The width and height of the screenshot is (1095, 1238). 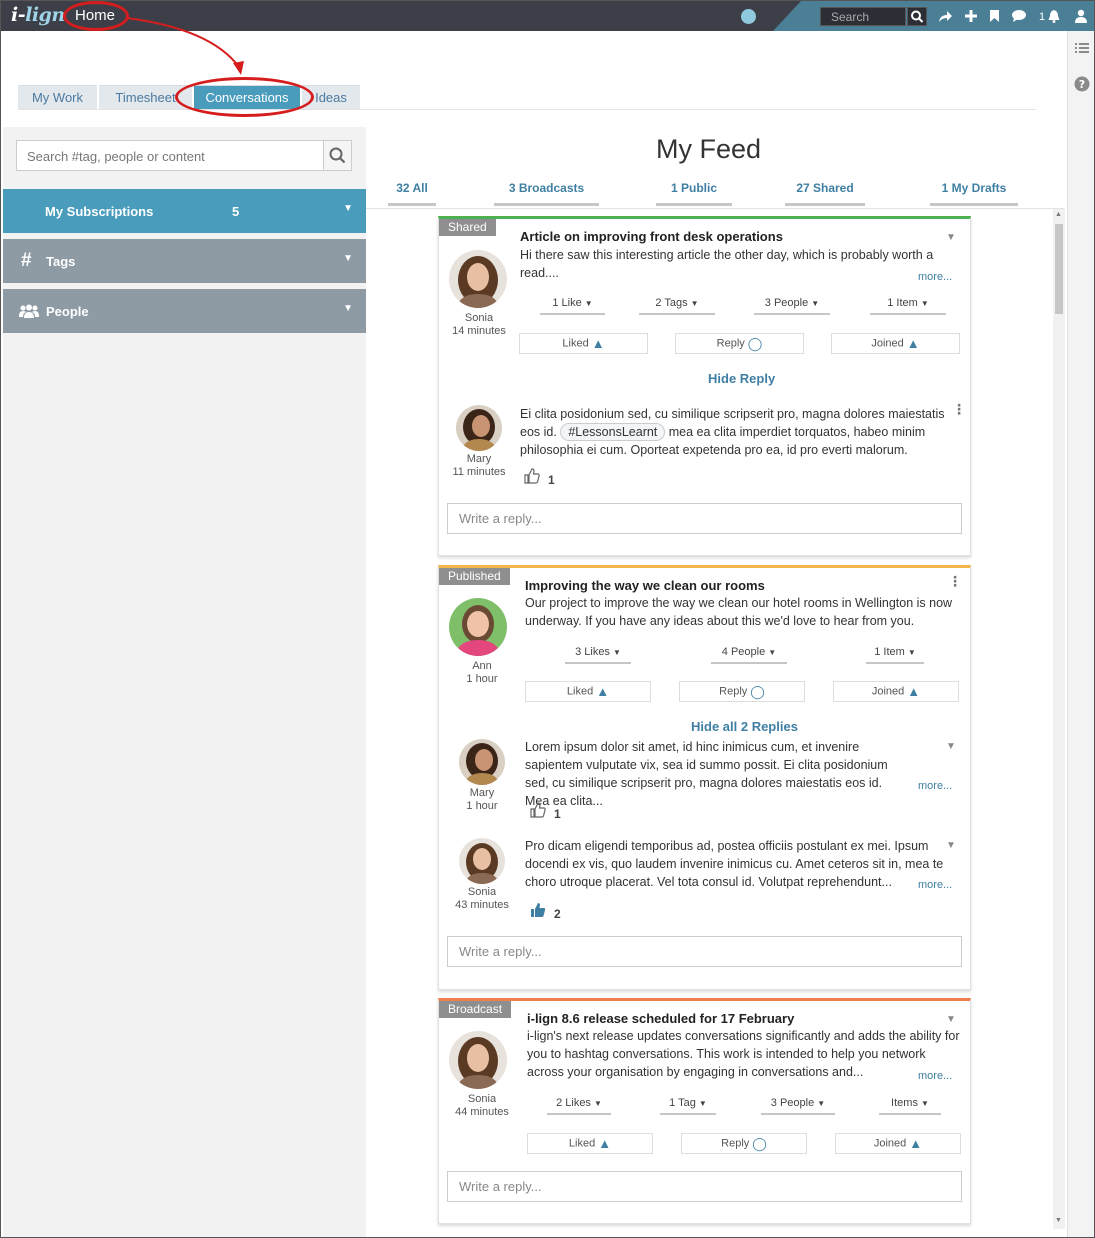 I want to click on scrollbar-thumb, so click(x=1059, y=269).